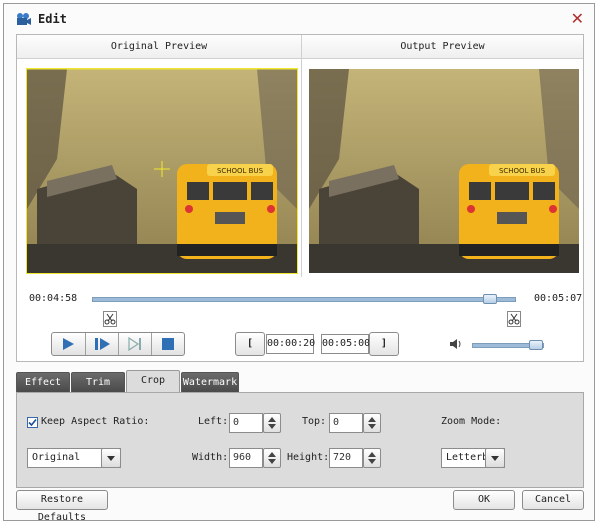 Image resolution: width=600 pixels, height=527 pixels. What do you see at coordinates (522, 171) in the screenshot?
I see `bus-sign-output: SCHOOL BUS` at bounding box center [522, 171].